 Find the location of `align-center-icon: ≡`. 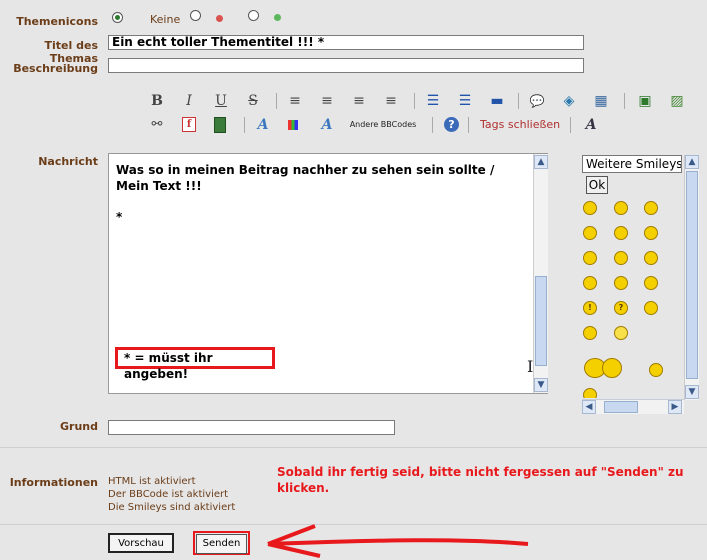

align-center-icon: ≡ is located at coordinates (327, 101).